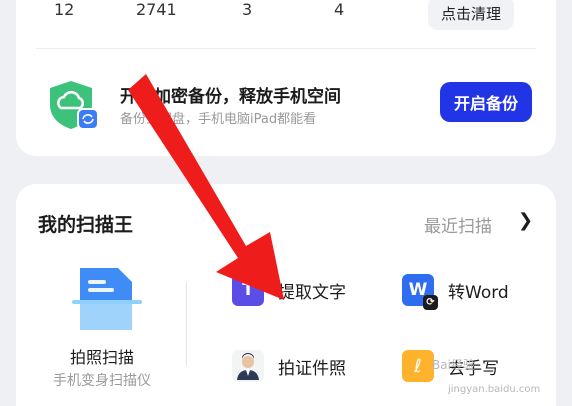 The height and width of the screenshot is (406, 572). I want to click on vertical-divider, so click(186, 324).